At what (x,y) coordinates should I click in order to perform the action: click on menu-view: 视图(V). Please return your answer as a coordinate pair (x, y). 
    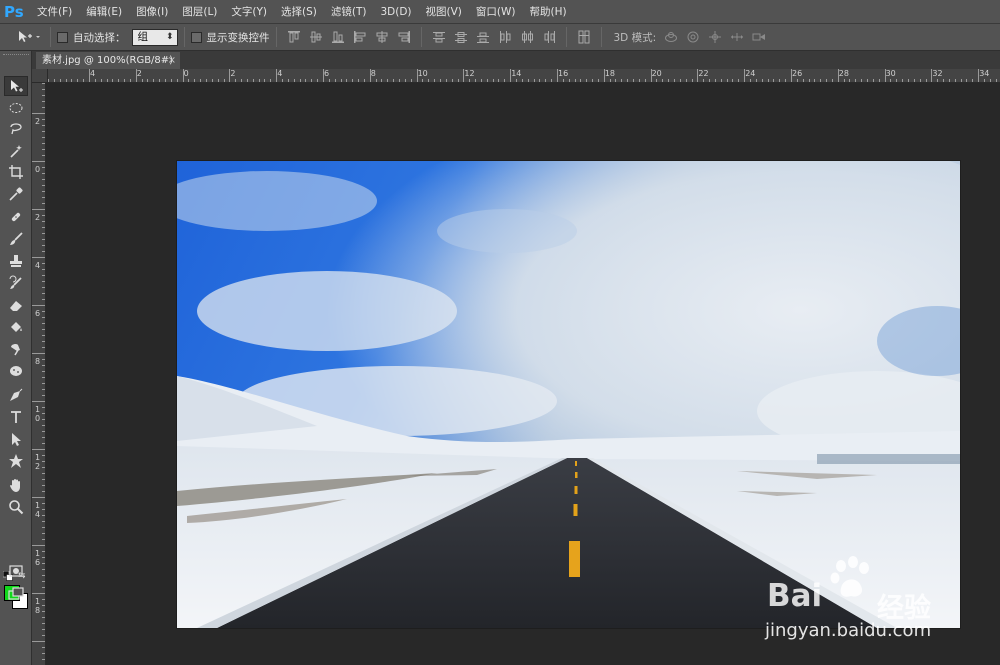
    Looking at the image, I should click on (444, 12).